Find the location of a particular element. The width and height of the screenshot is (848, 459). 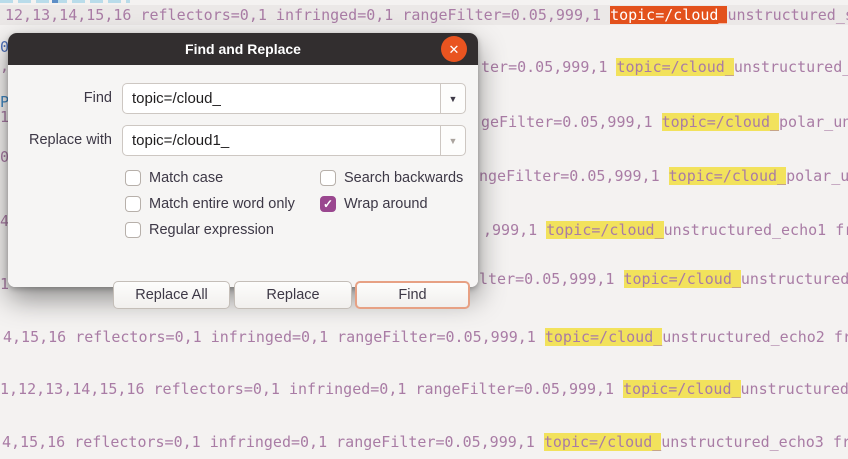

find-history-dropdown: ▼ is located at coordinates (453, 98).